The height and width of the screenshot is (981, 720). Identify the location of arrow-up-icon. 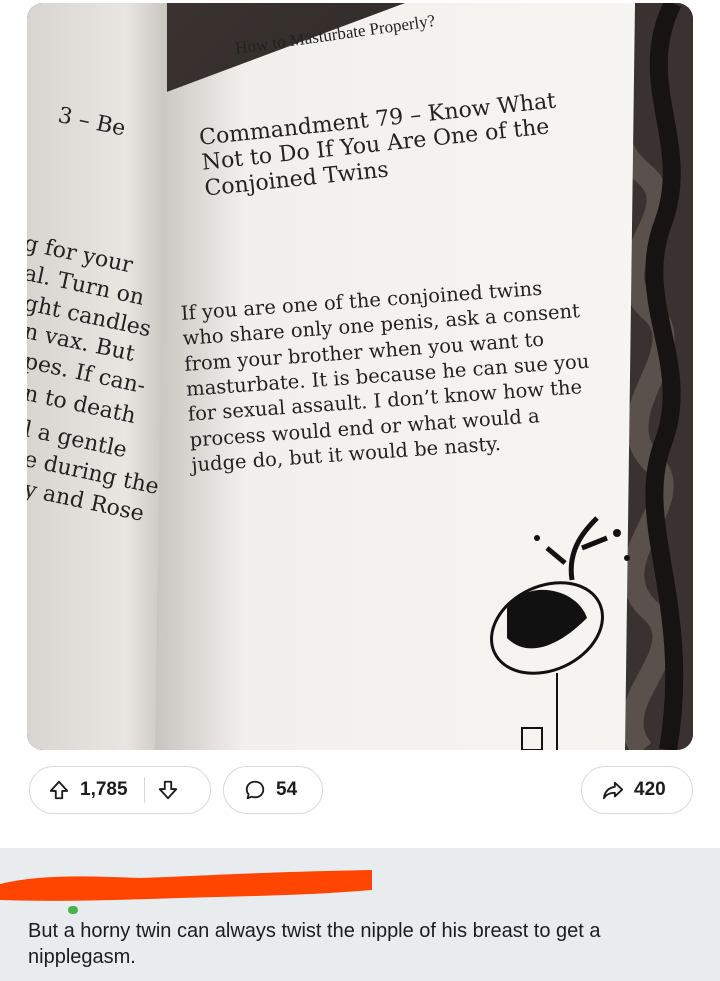
(59, 790).